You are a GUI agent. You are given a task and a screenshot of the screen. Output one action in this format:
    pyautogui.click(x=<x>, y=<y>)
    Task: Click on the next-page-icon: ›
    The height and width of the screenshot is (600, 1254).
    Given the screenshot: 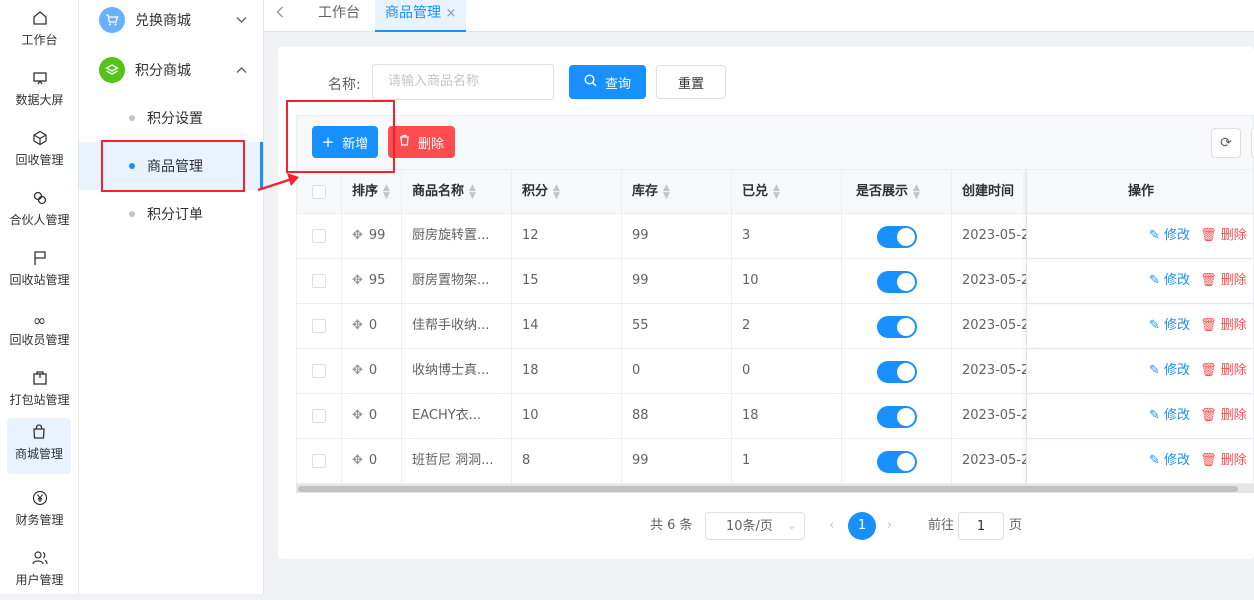 What is the action you would take?
    pyautogui.click(x=889, y=526)
    